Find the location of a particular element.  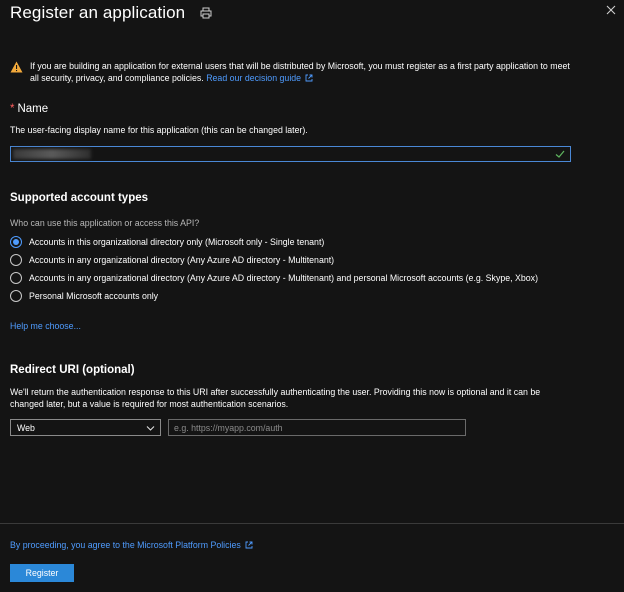

printer-icon is located at coordinates (206, 13).